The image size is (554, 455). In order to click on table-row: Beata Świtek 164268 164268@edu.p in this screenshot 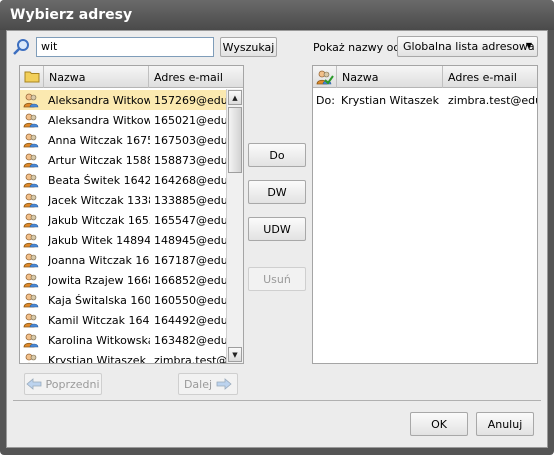, I will do `click(123, 180)`.